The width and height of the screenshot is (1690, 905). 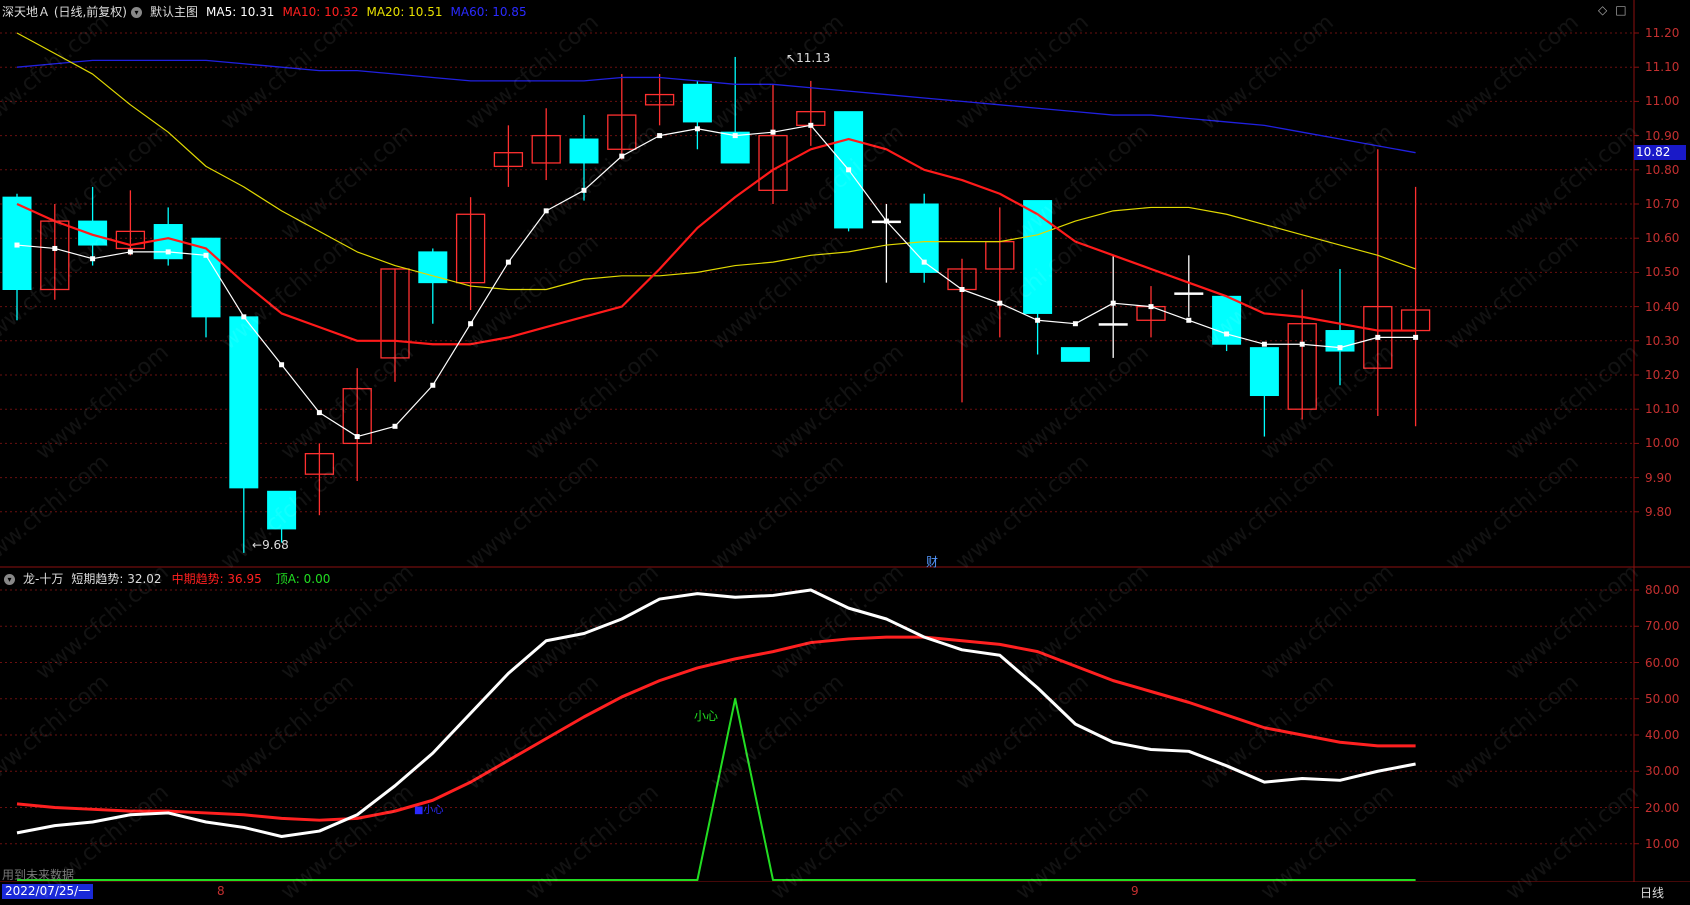 I want to click on y-tick-label: 10.00, so click(x=1662, y=443).